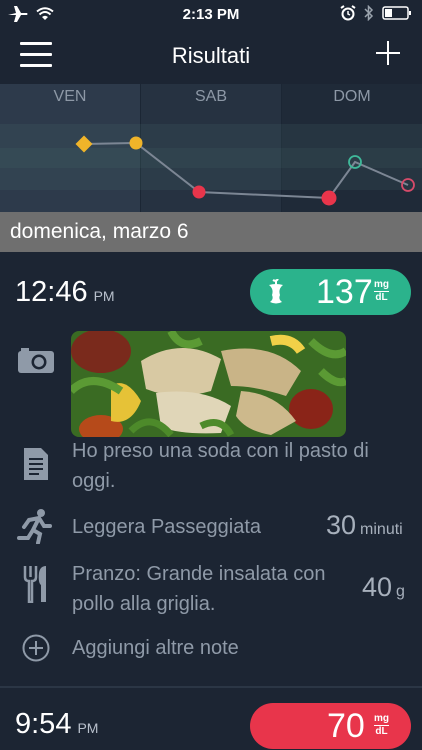 Image resolution: width=422 pixels, height=750 pixels. Describe the element at coordinates (244, 466) in the screenshot. I see `note-text: Ho preso una soda con il pasto di oggi.` at that location.